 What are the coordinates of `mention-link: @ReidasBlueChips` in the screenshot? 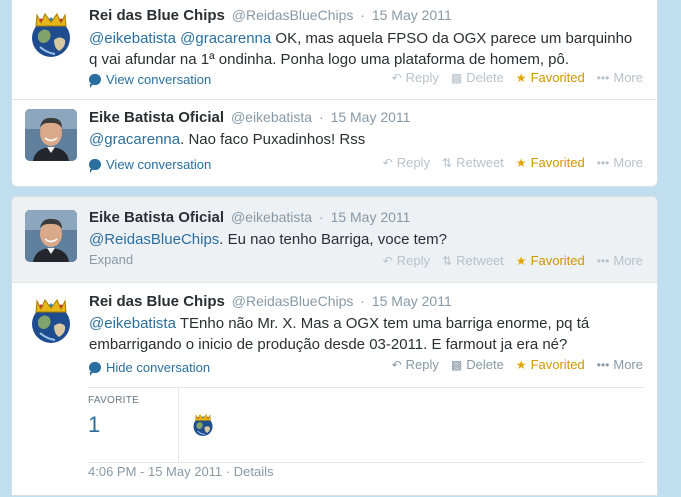 It's located at (154, 239).